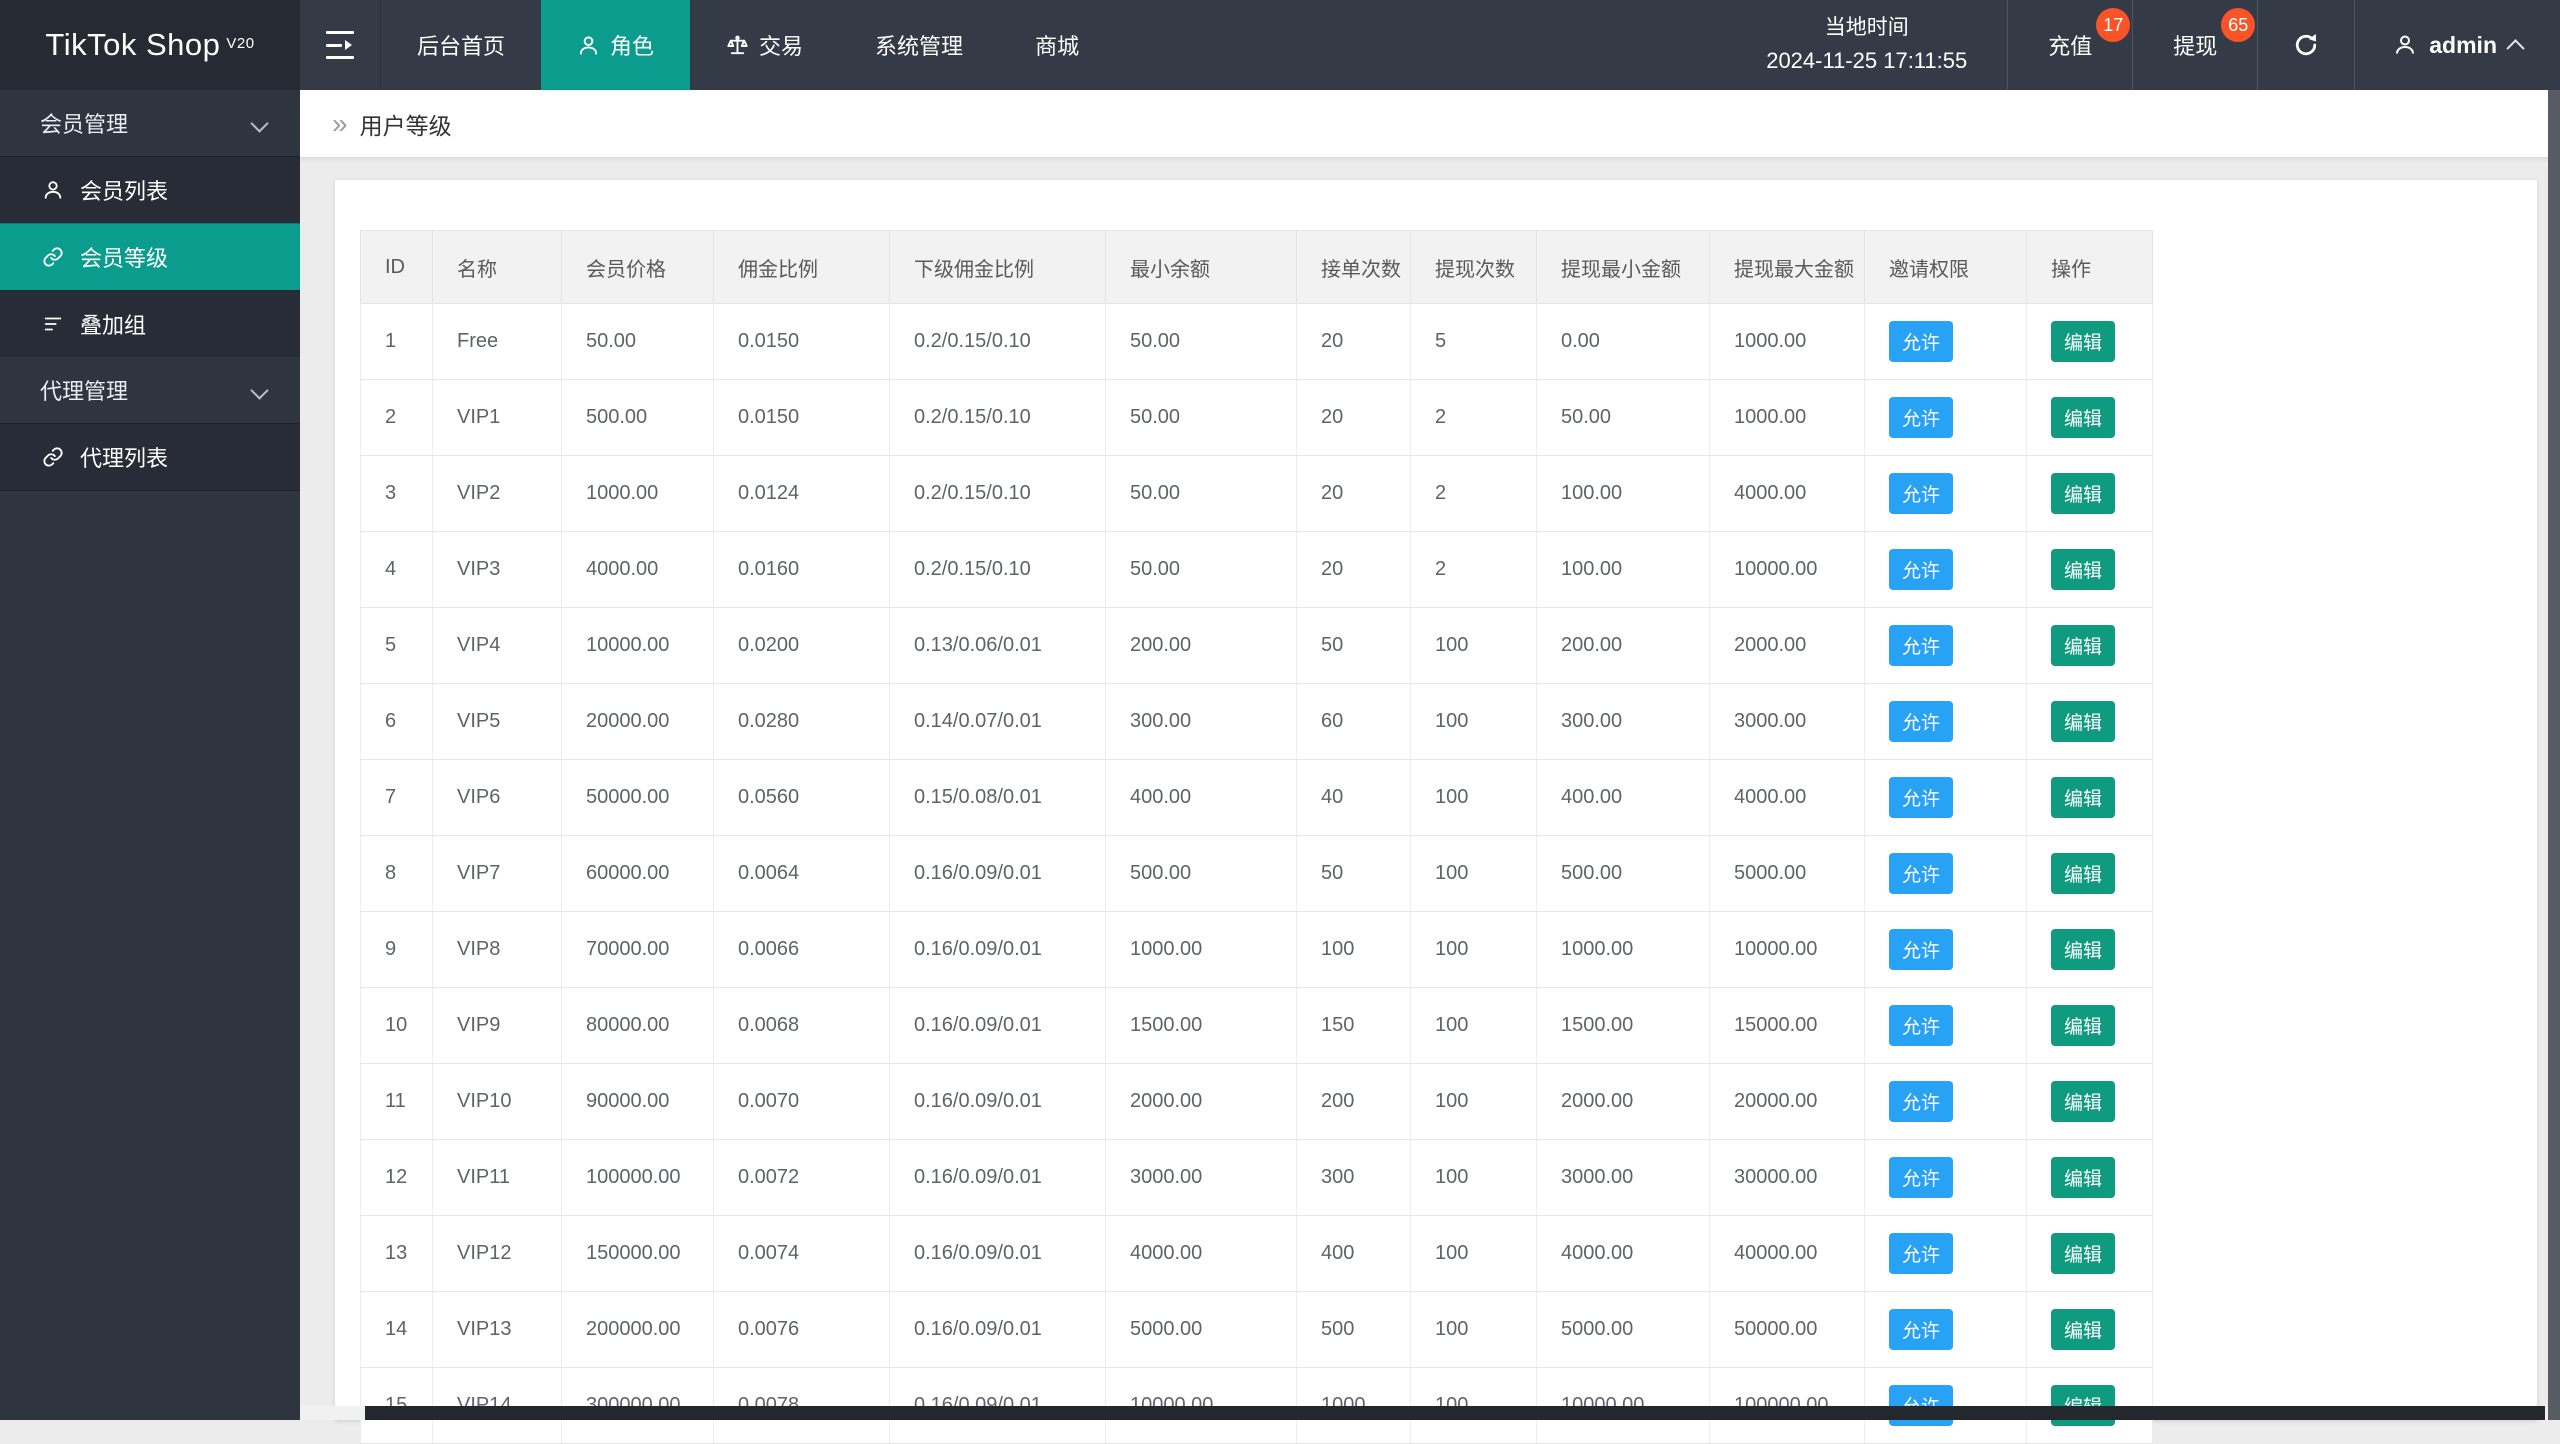 The image size is (2560, 1444). What do you see at coordinates (919, 45) in the screenshot?
I see `tab-system: 系统管理` at bounding box center [919, 45].